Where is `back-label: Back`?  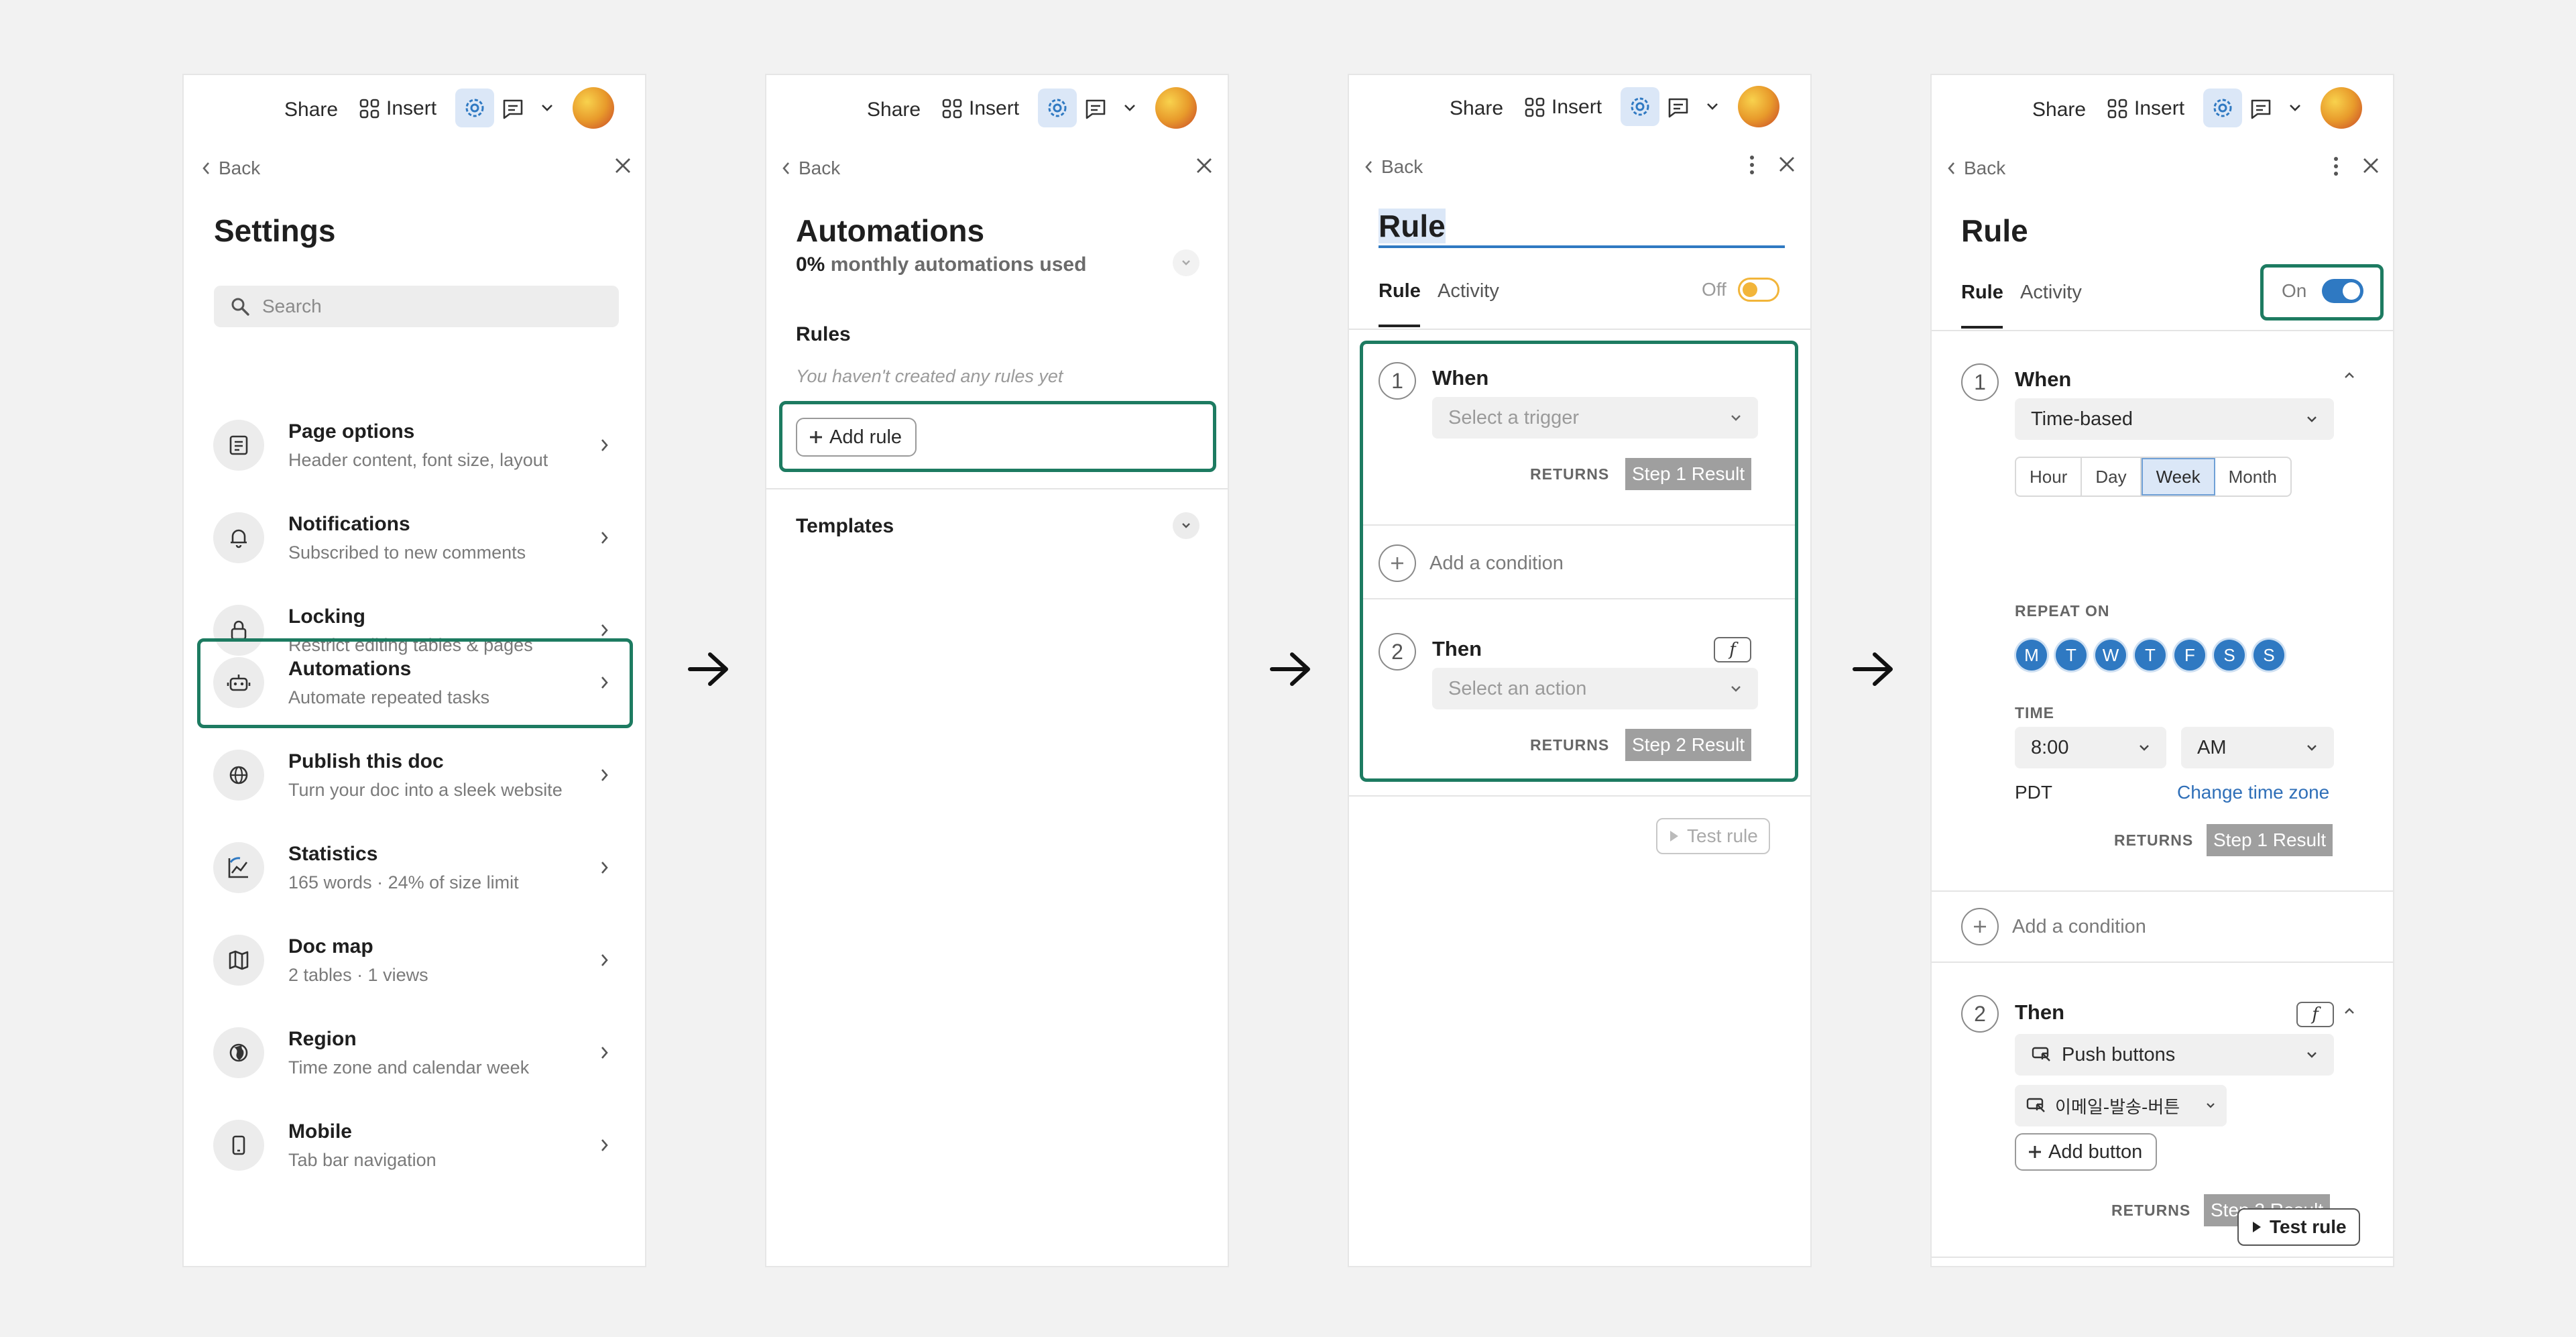
back-label: Back is located at coordinates (240, 168).